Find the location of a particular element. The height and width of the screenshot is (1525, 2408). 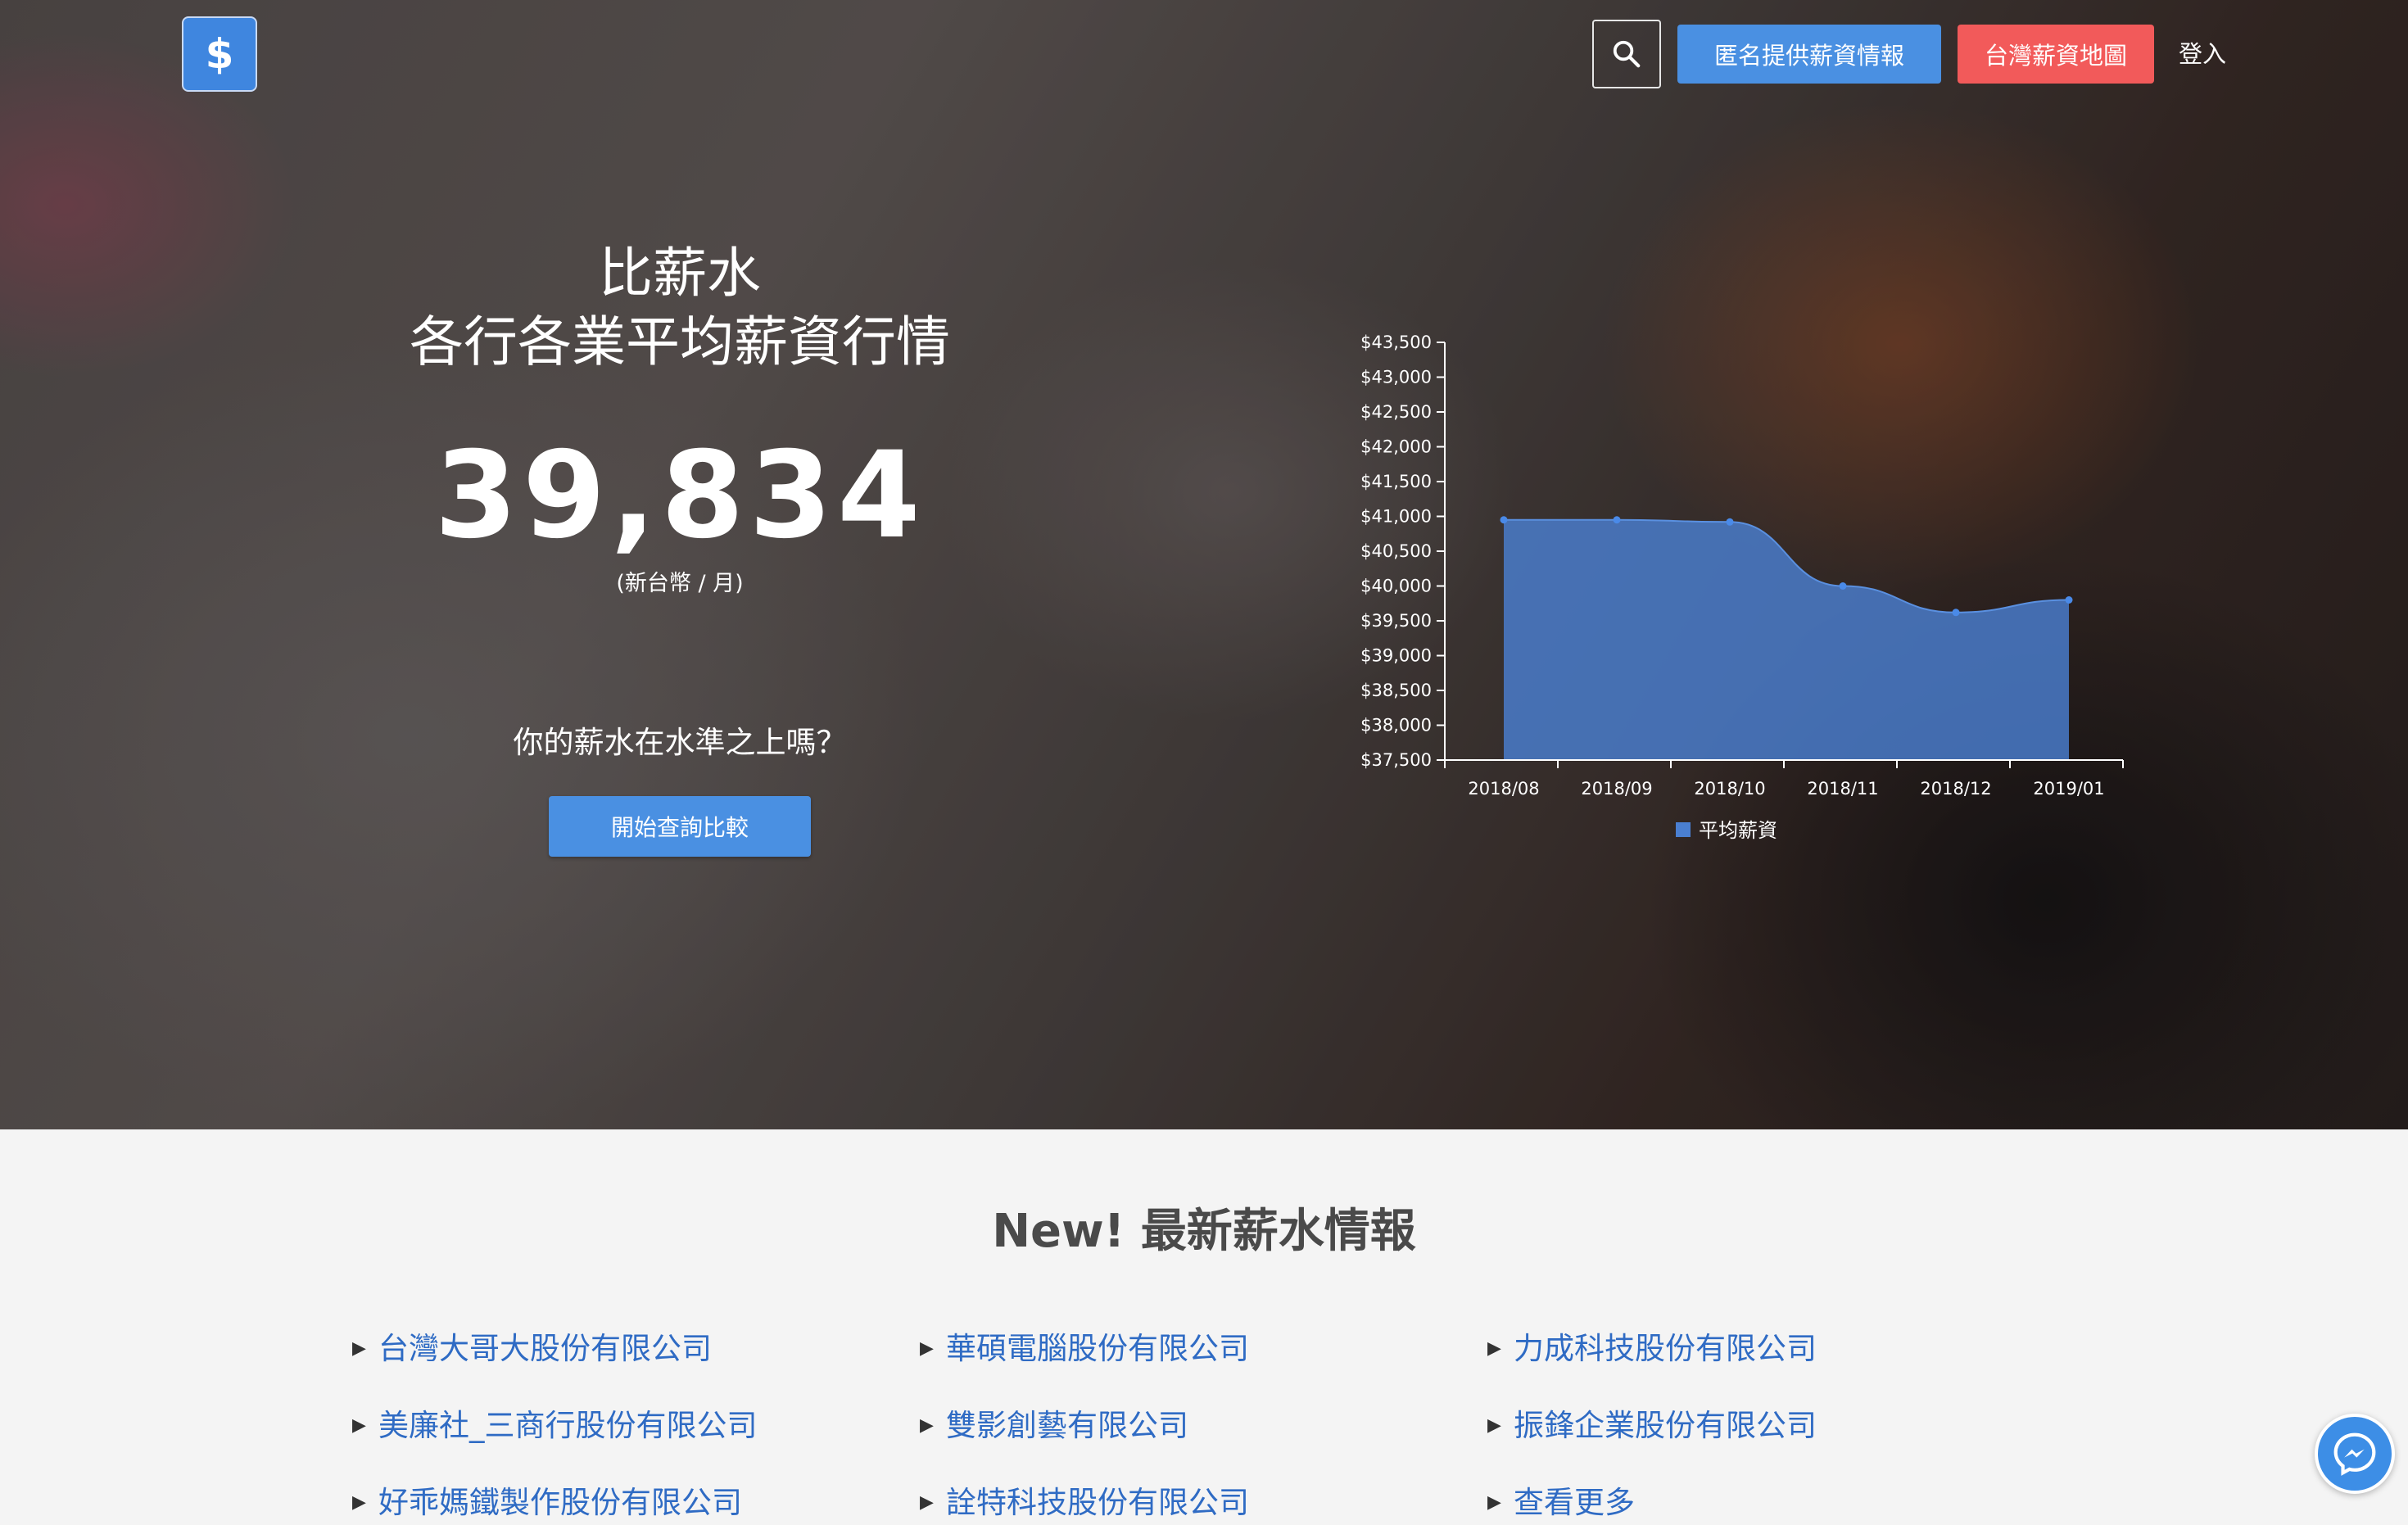

y-tick-label: $43,500 is located at coordinates (1396, 343).